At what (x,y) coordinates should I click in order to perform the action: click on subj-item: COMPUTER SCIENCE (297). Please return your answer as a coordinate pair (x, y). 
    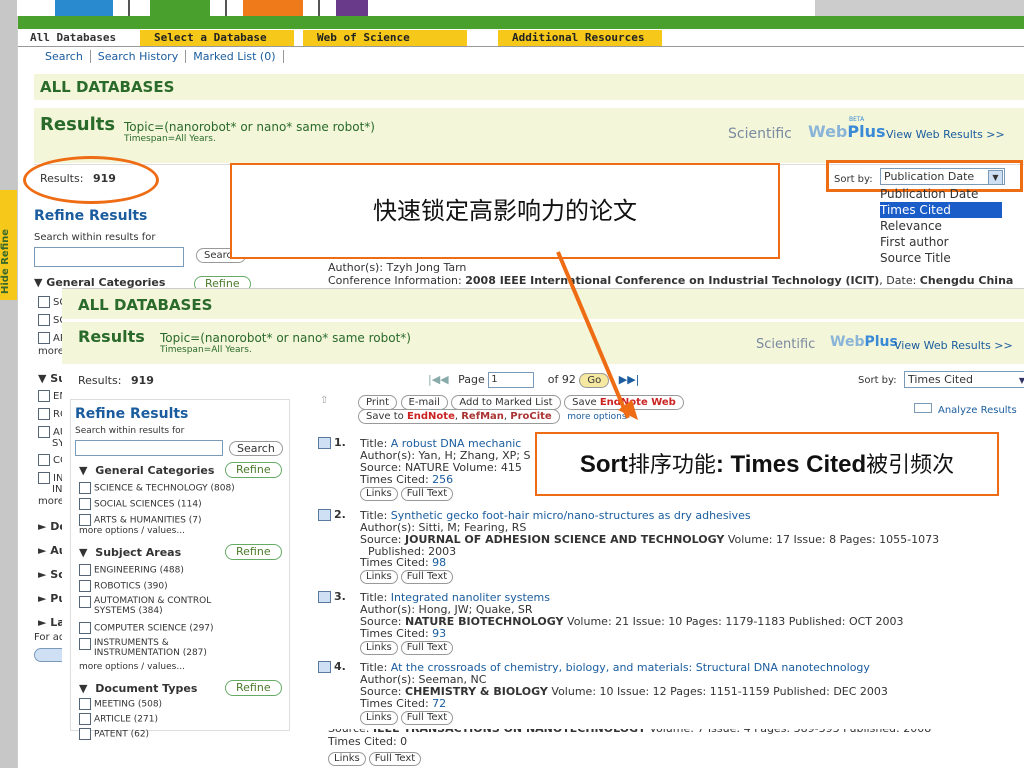
    Looking at the image, I should click on (146, 628).